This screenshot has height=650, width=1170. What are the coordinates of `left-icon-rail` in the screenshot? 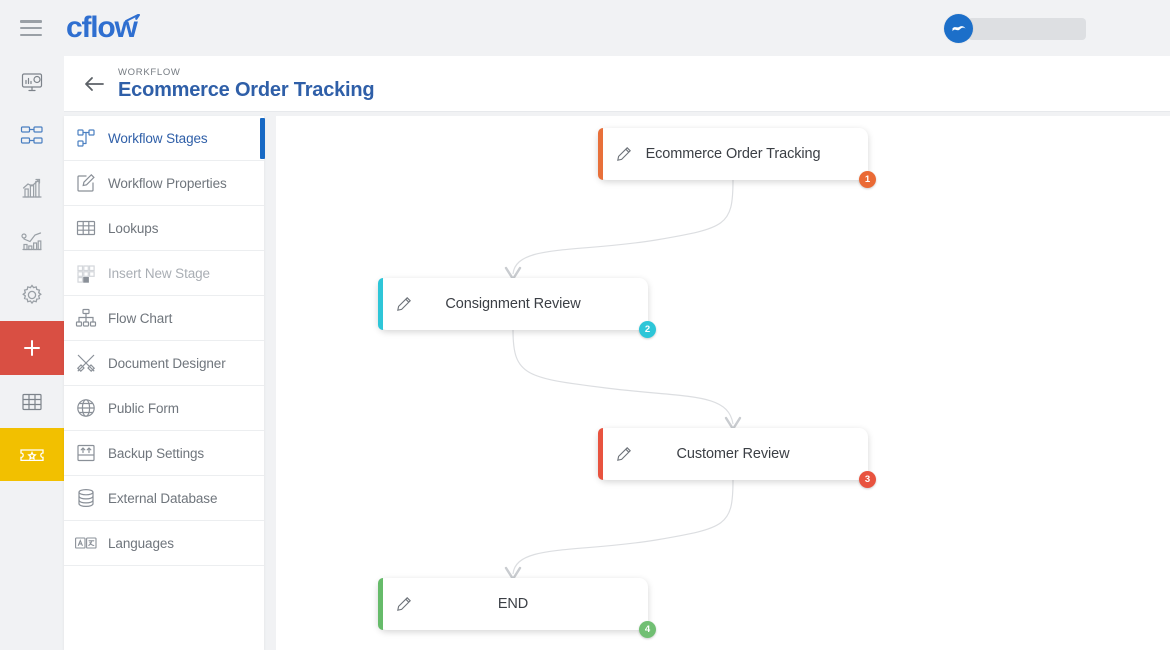 It's located at (32, 353).